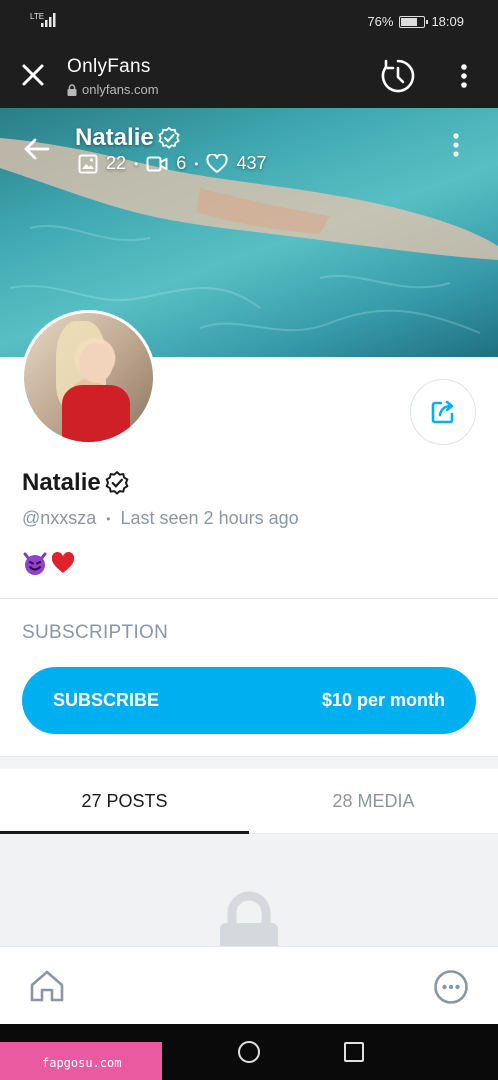 Image resolution: width=498 pixels, height=1080 pixels. I want to click on watermark: fapgosu.com, so click(81, 1061).